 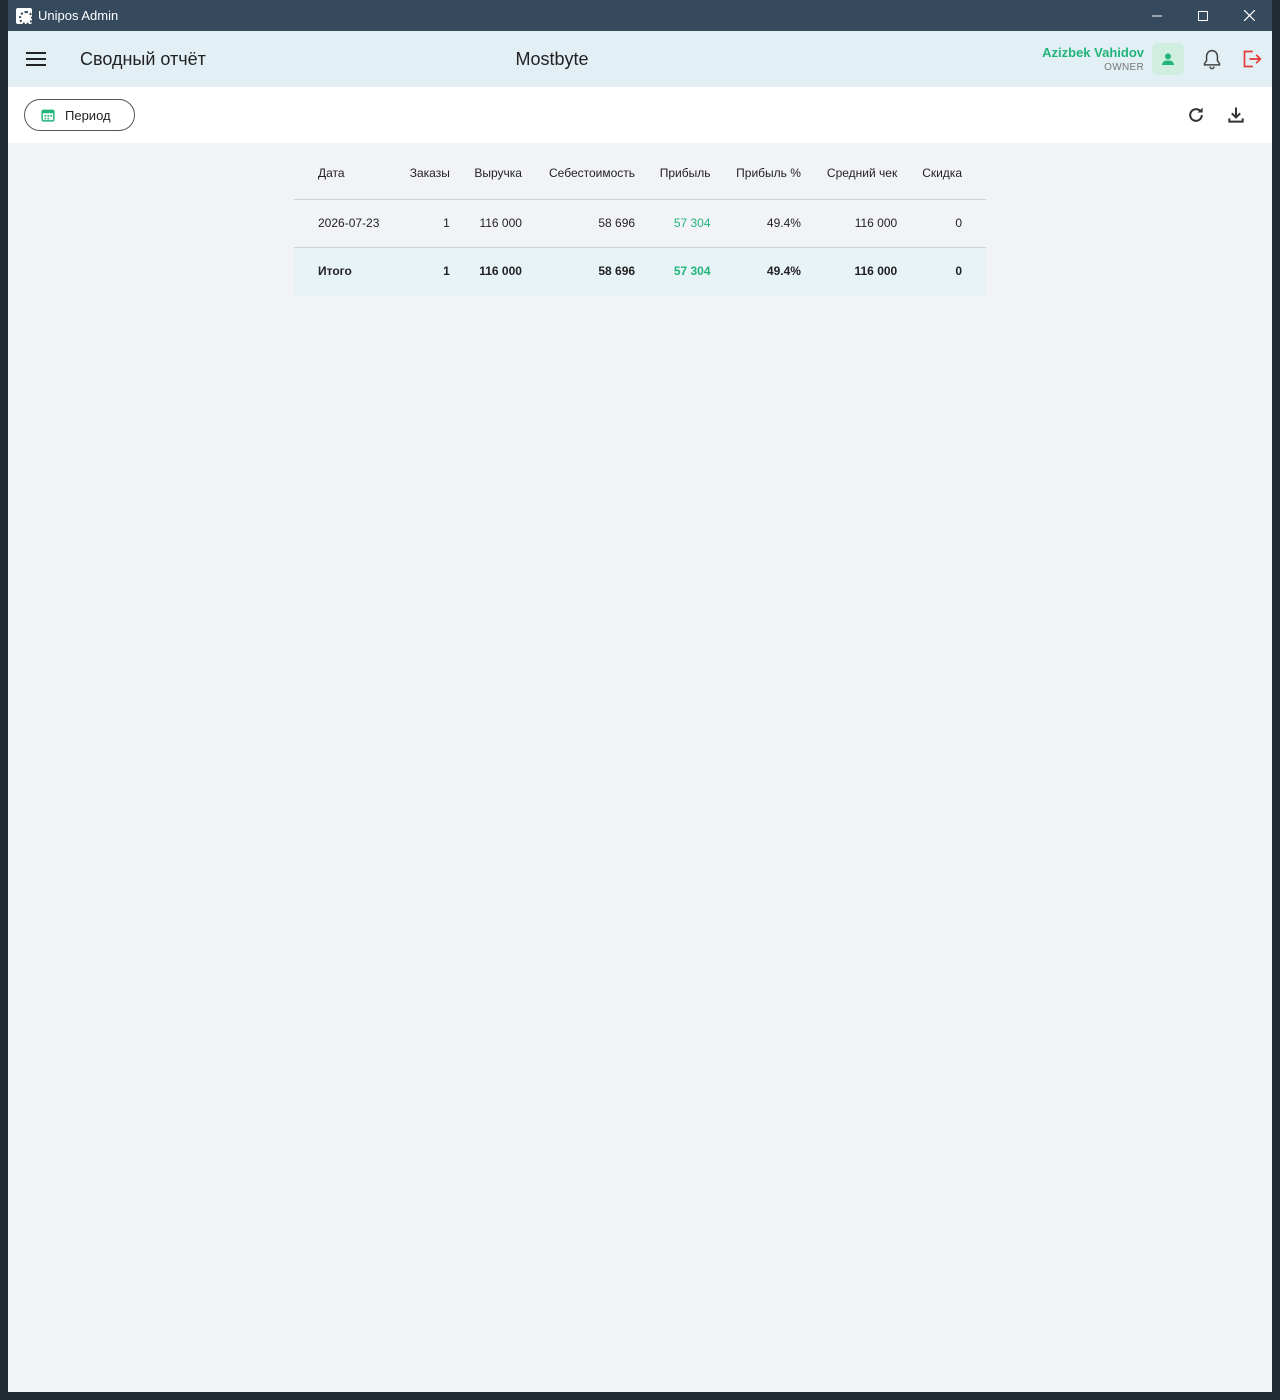 I want to click on column-header-profit-percent: Прибыль %, so click(x=765, y=173).